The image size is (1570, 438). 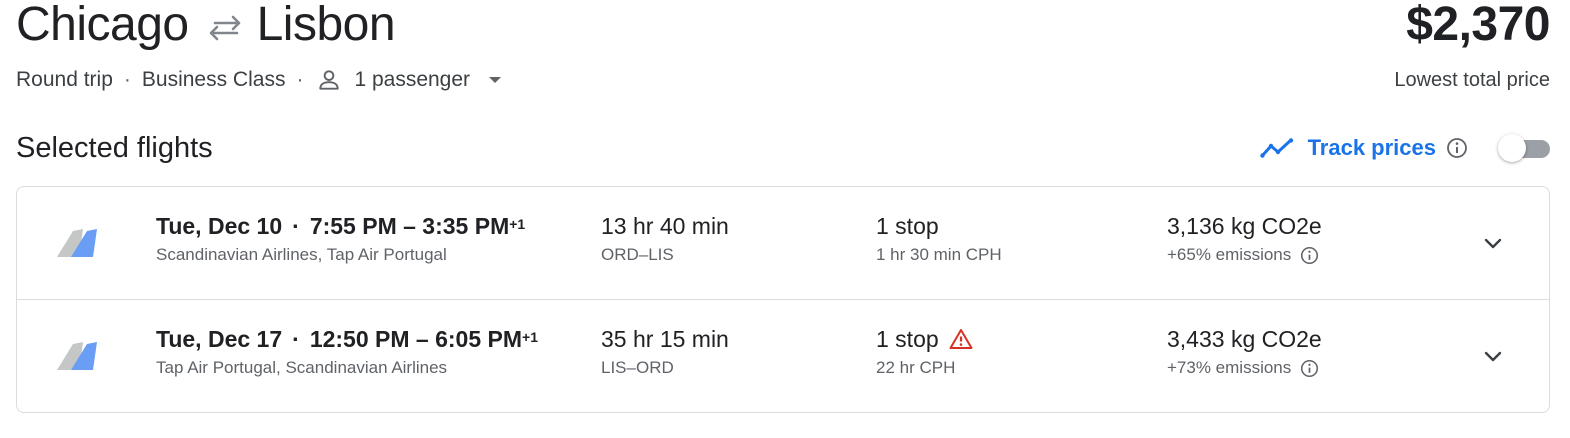 What do you see at coordinates (1244, 339) in the screenshot?
I see `co2-amount: 3,433 kg CO2e` at bounding box center [1244, 339].